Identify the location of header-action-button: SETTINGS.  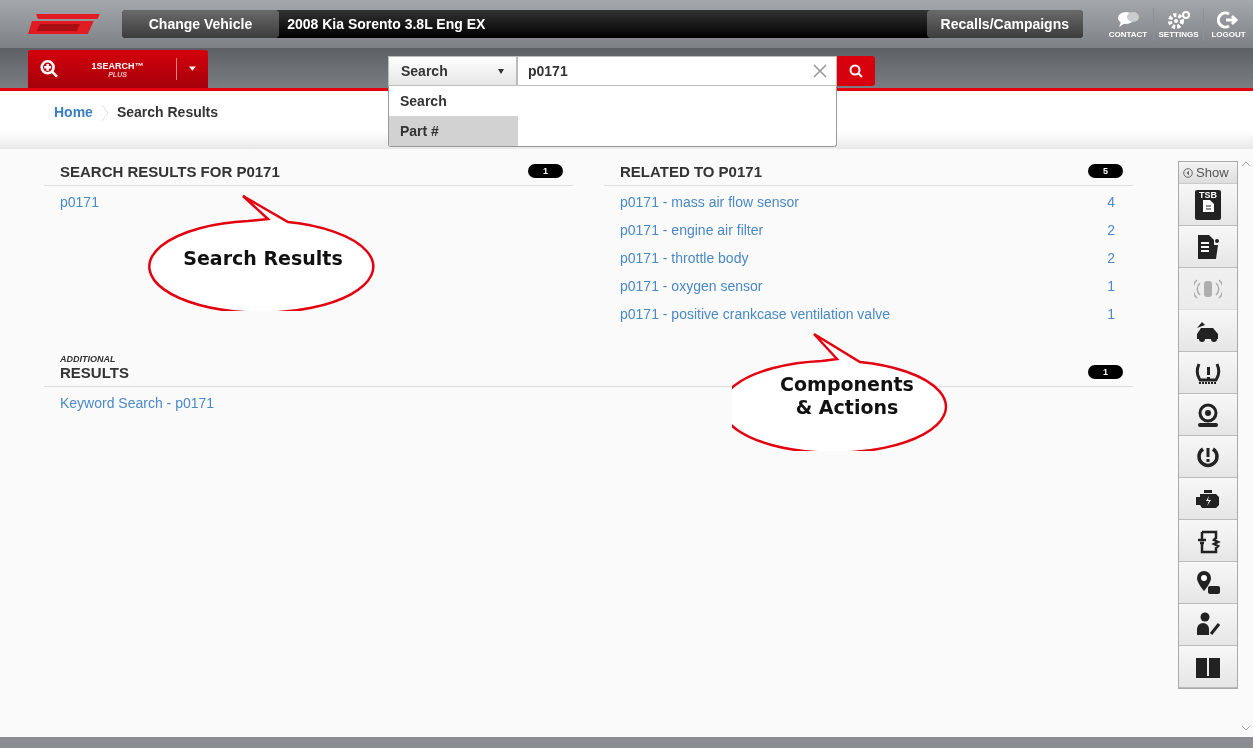
(1178, 24).